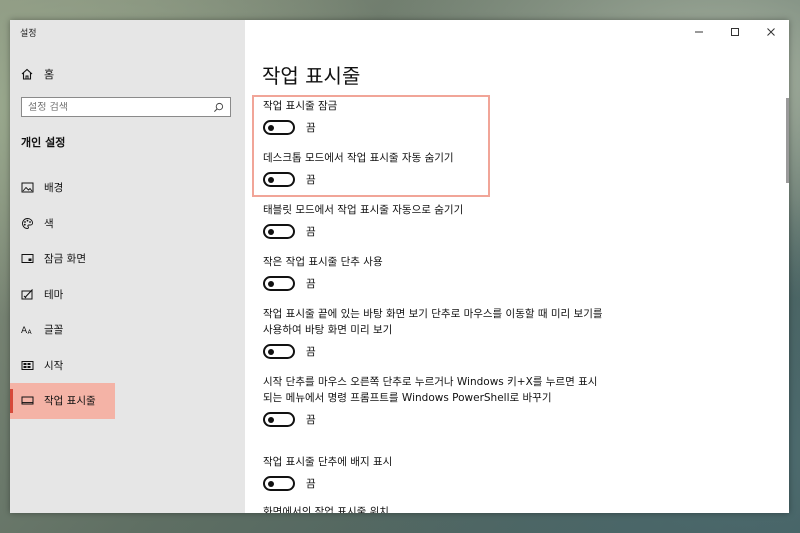  What do you see at coordinates (65, 259) in the screenshot?
I see `sidebar-item-label: 잠금 화면` at bounding box center [65, 259].